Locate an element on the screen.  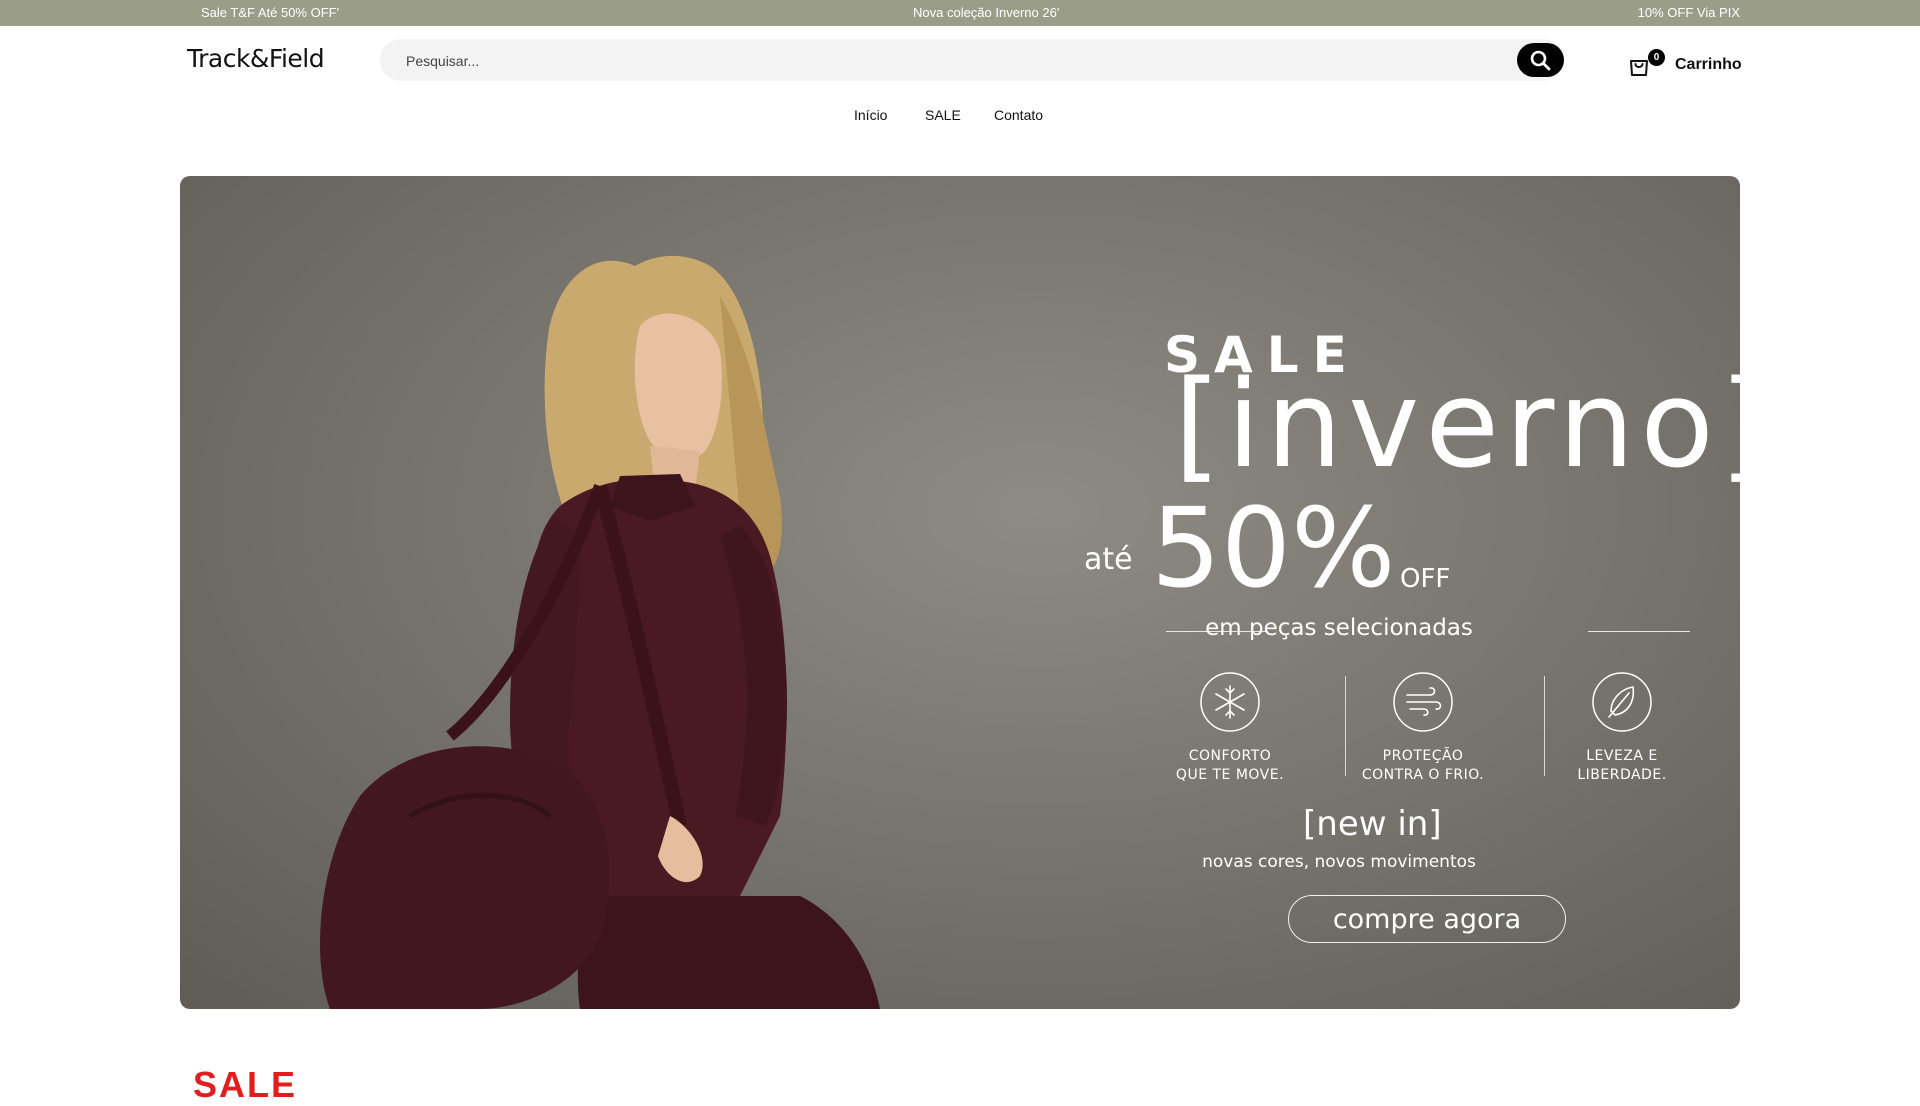
nav-item-contato: Contato is located at coordinates (1018, 115).